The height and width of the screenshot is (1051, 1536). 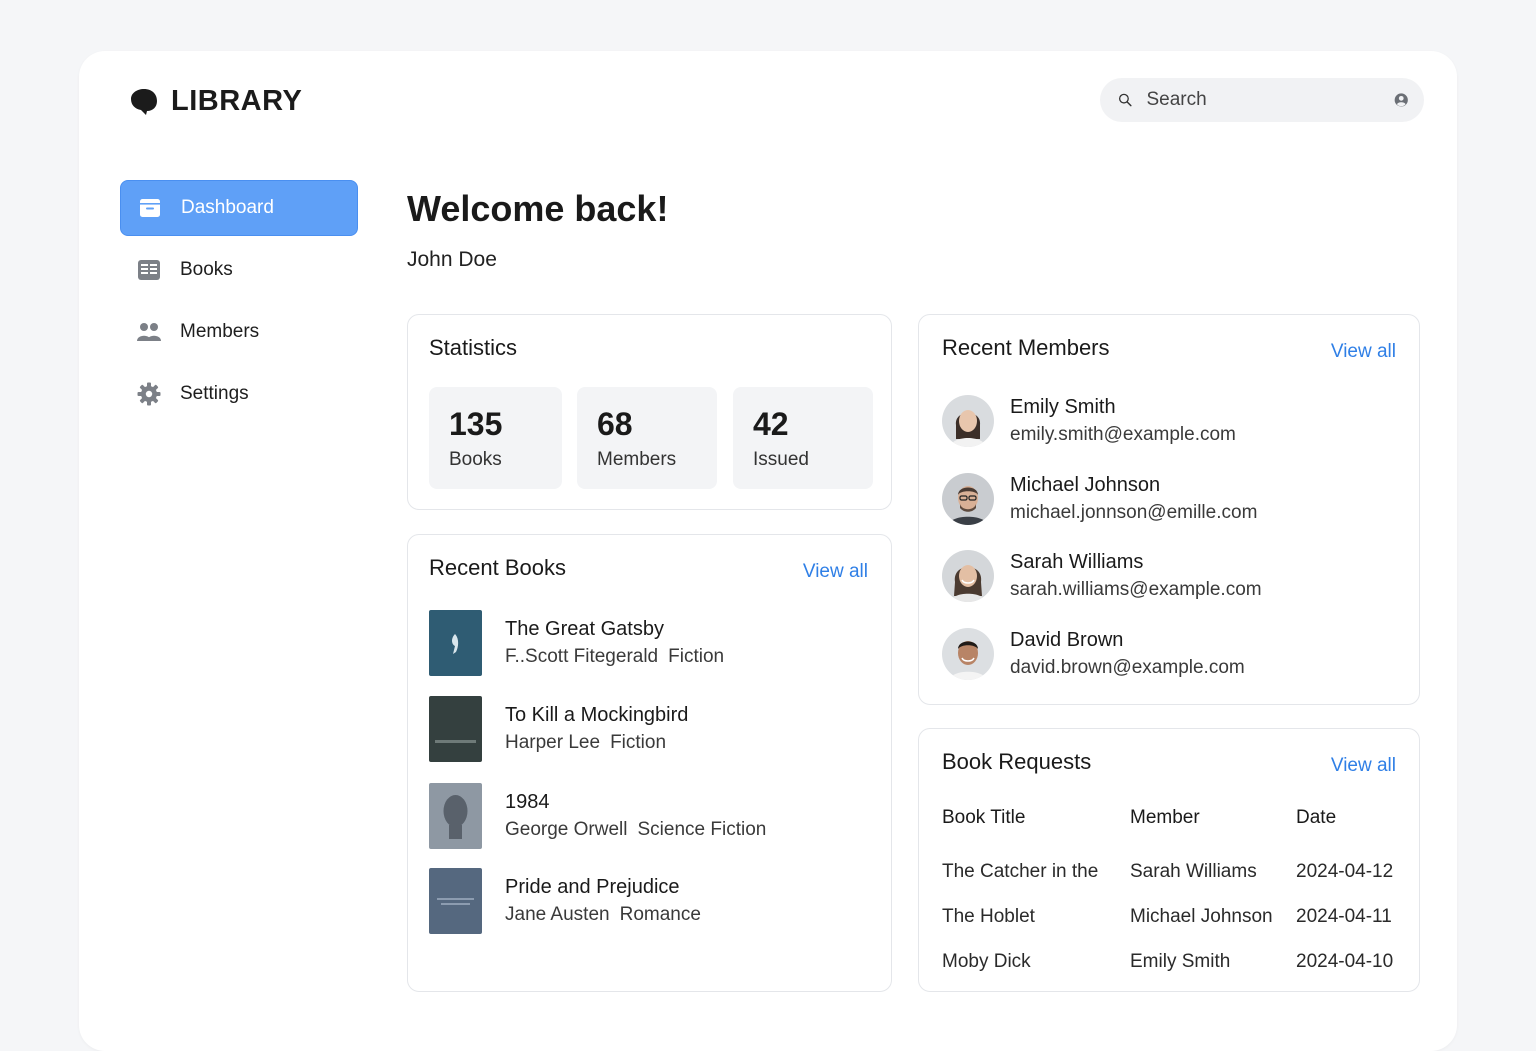 I want to click on user-account-icon, so click(x=1401, y=100).